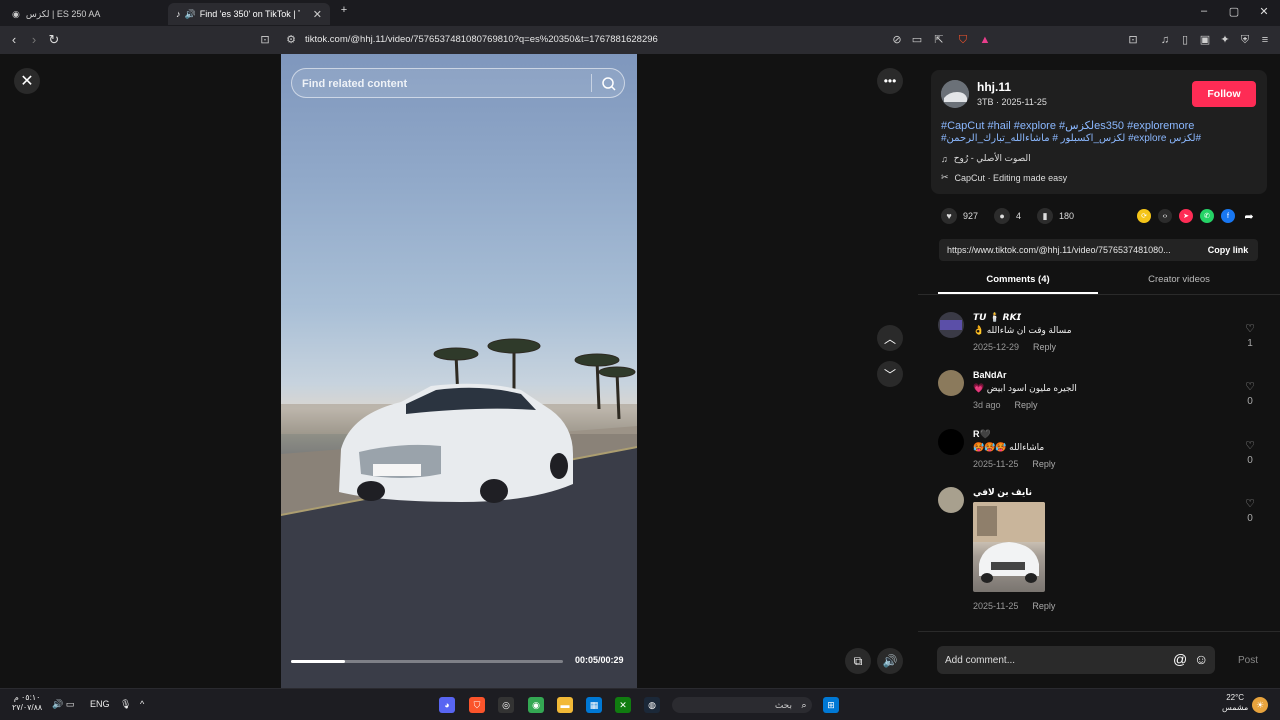 The image size is (1280, 720). What do you see at coordinates (990, 375) in the screenshot?
I see `comment-author: BaNdAr` at bounding box center [990, 375].